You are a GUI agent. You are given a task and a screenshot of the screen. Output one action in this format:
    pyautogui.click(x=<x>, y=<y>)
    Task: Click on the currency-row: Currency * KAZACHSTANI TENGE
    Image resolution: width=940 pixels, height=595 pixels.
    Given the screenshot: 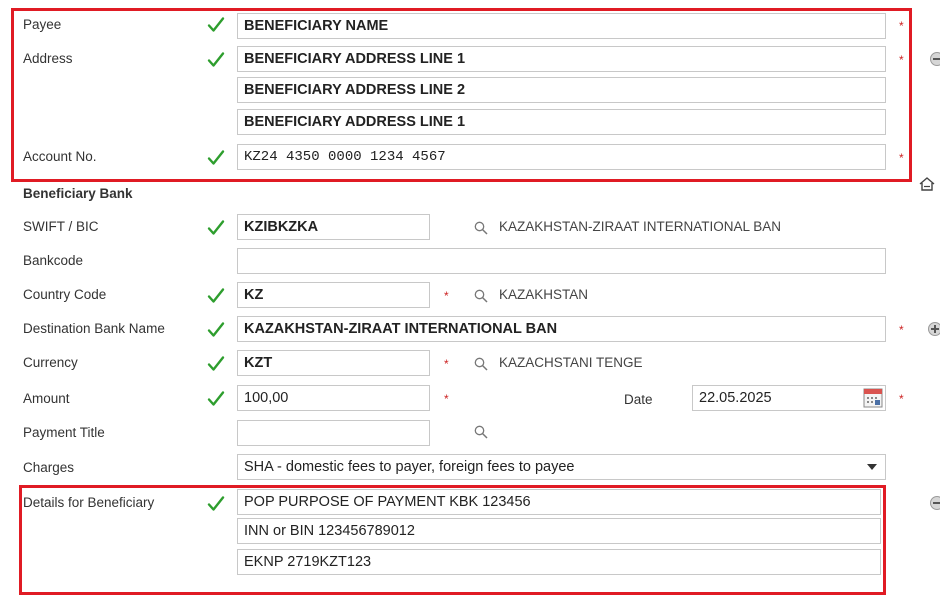 What is the action you would take?
    pyautogui.click(x=470, y=364)
    